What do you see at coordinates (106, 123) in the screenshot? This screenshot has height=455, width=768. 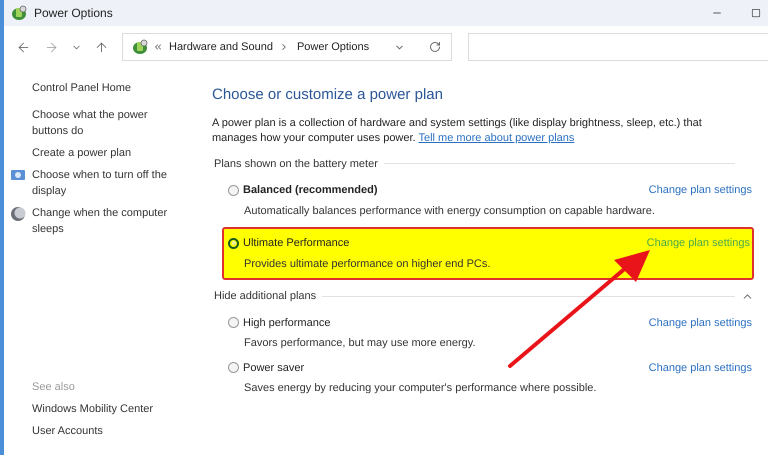 I see `sidebar-link: Choose what the power buttons do` at bounding box center [106, 123].